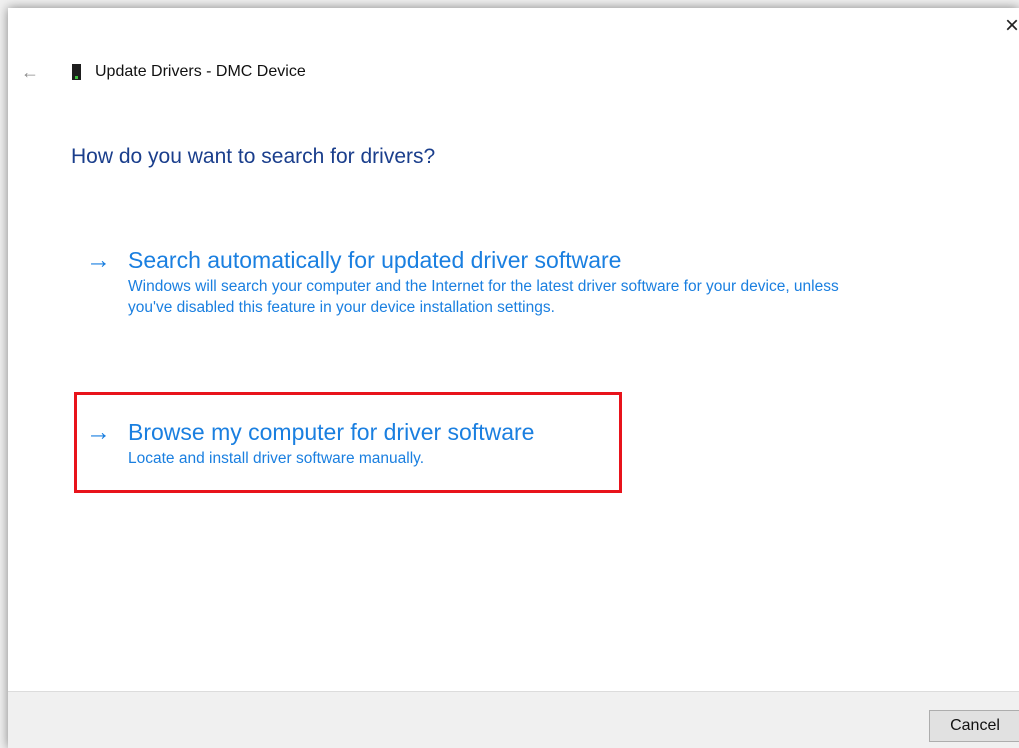 This screenshot has width=1019, height=748. I want to click on option-title: Browse my computer for driver software, so click(331, 432).